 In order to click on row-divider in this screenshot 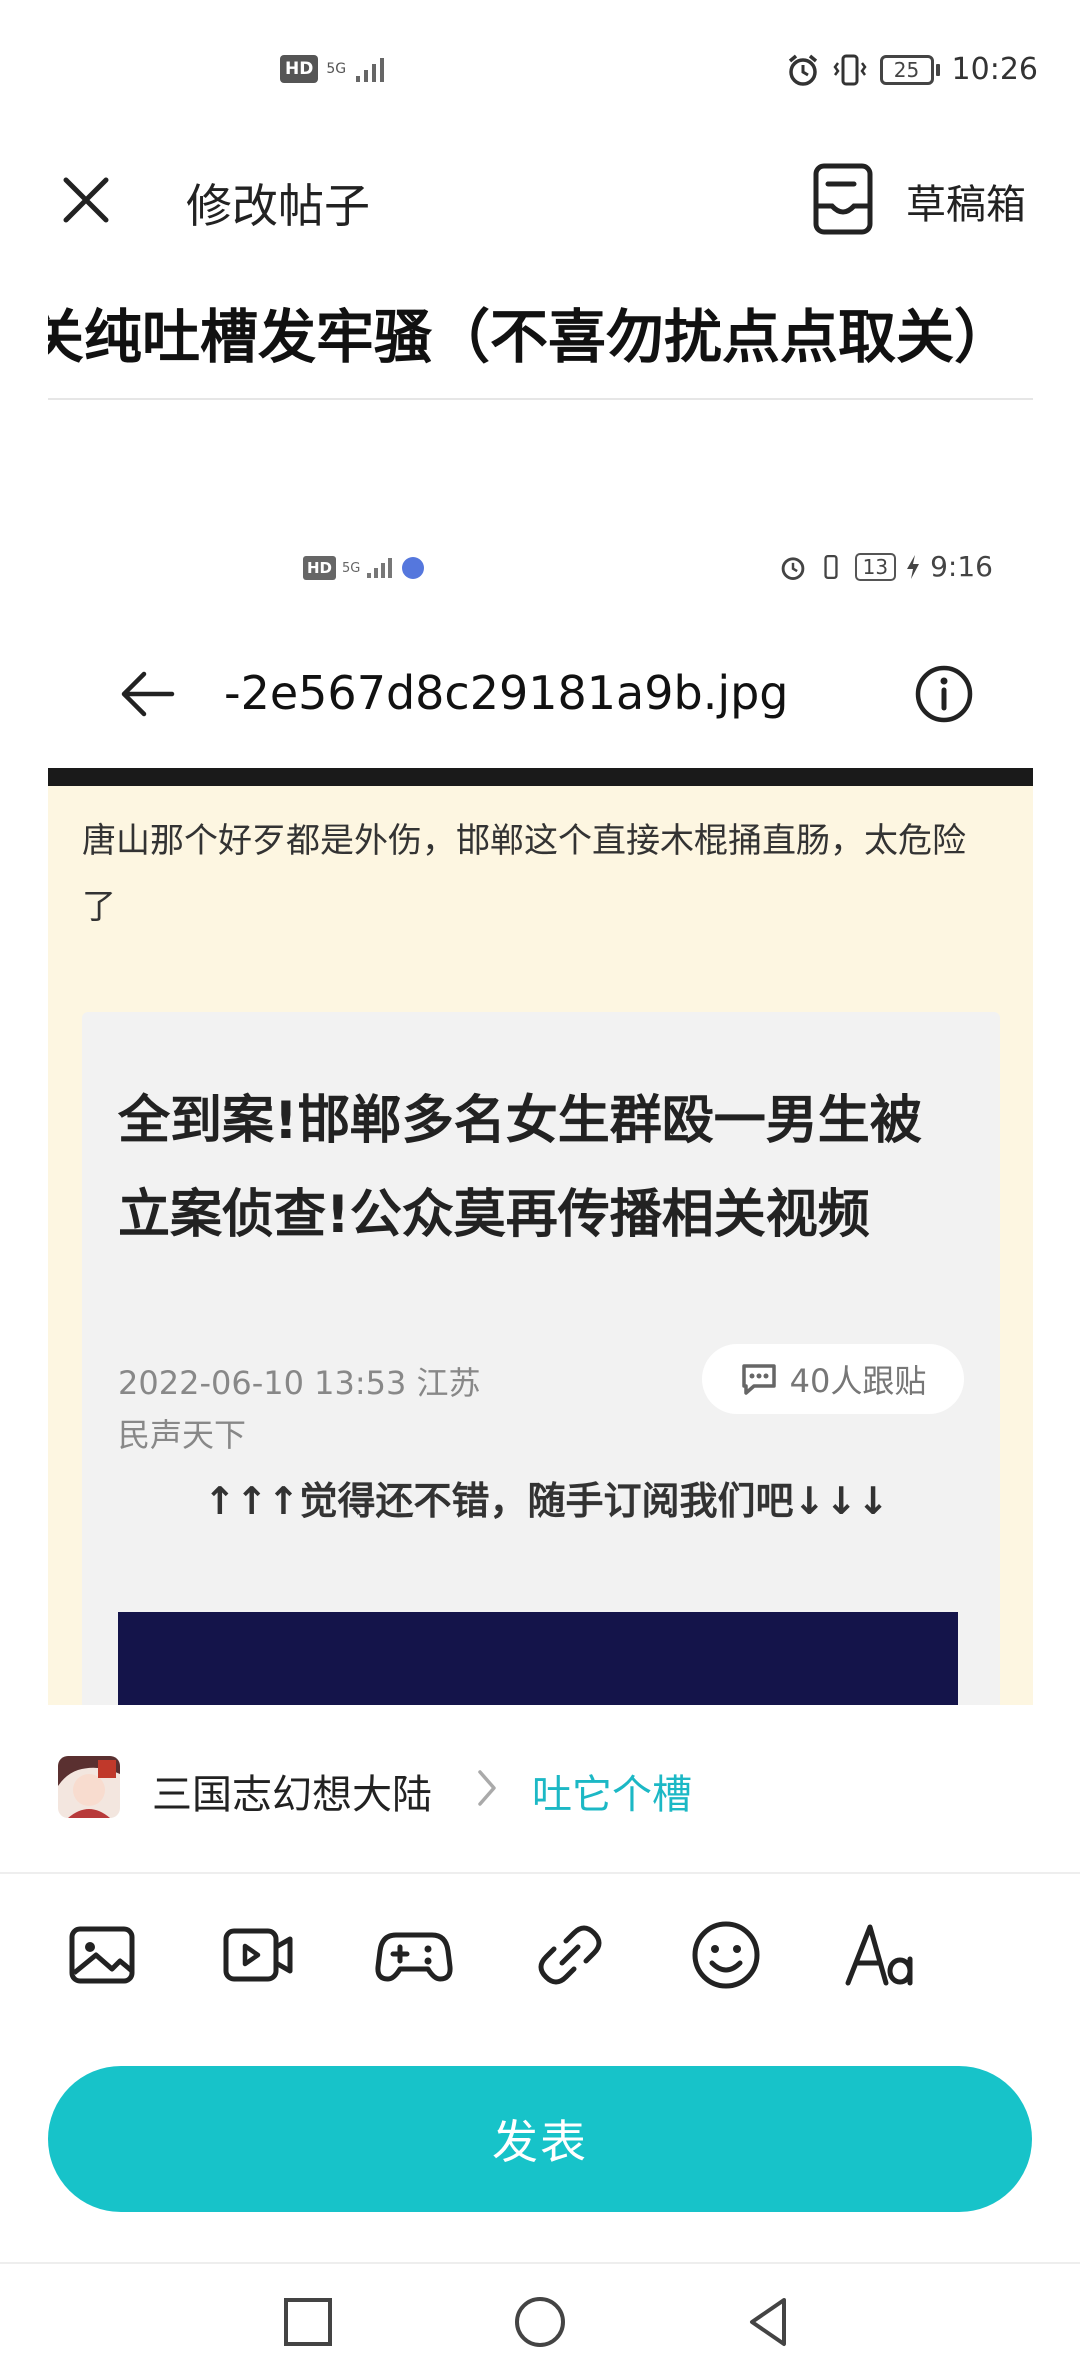, I will do `click(540, 1873)`.